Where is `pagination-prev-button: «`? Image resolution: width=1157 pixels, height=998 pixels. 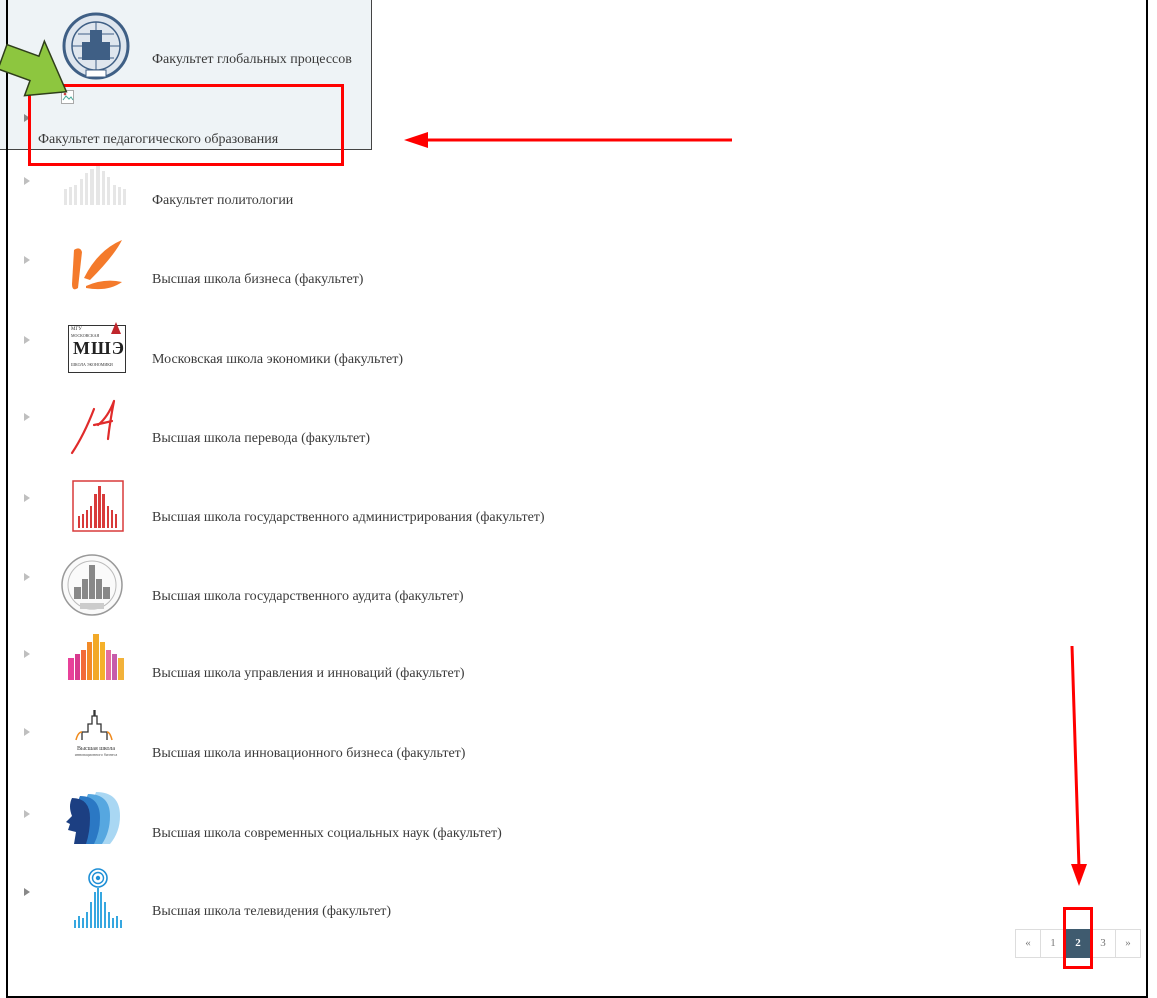
pagination-prev-button: « is located at coordinates (1028, 943).